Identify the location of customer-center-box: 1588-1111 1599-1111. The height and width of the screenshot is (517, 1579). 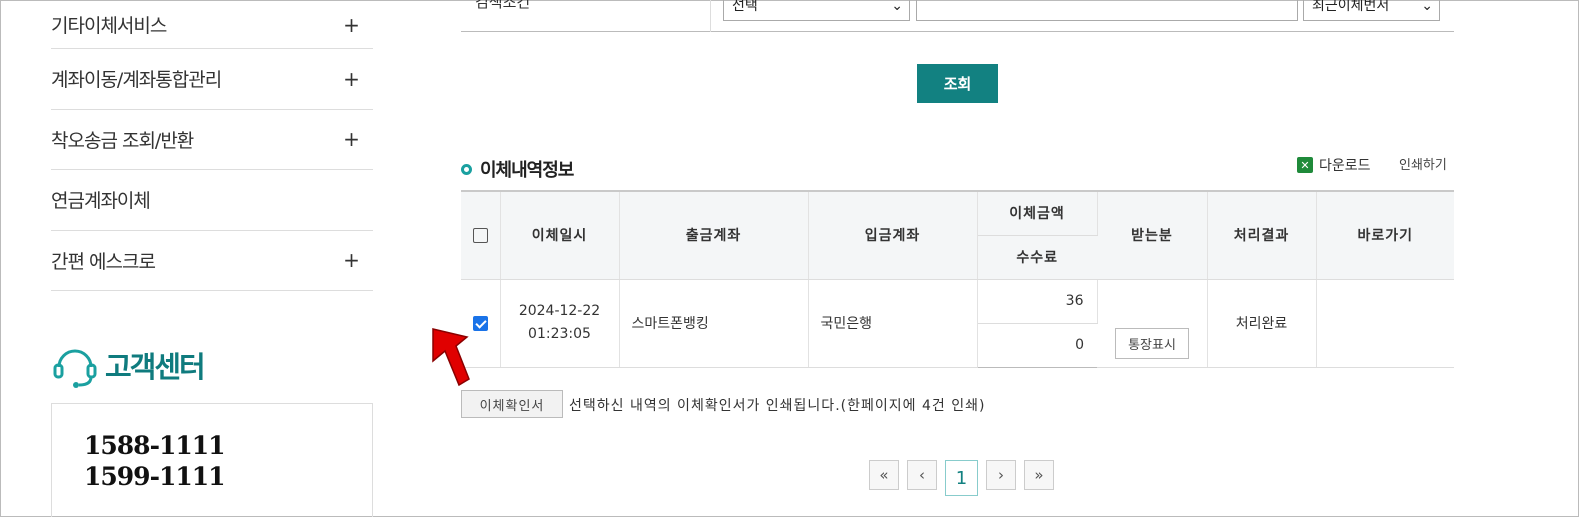
(212, 460).